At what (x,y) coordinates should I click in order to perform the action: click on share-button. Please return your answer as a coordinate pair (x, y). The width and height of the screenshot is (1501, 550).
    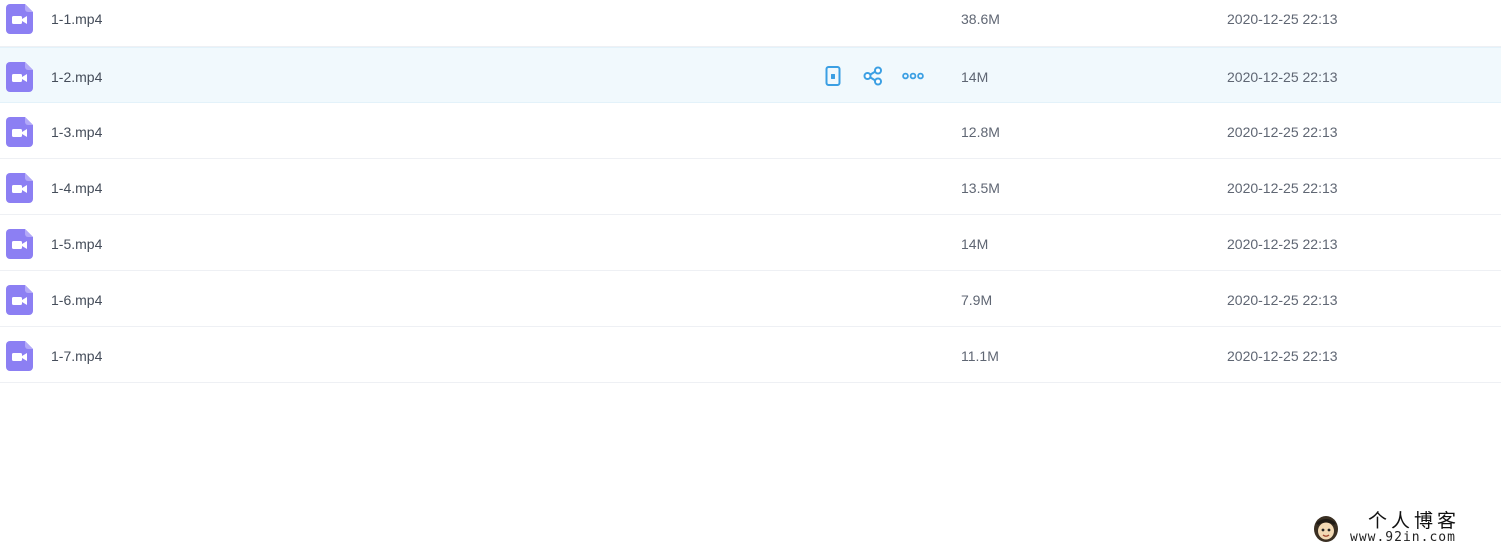
    Looking at the image, I should click on (873, 76).